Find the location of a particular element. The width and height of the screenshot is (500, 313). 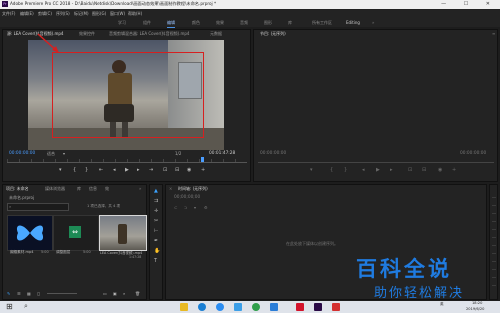

workspace-editing: 编辑 is located at coordinates (171, 24).